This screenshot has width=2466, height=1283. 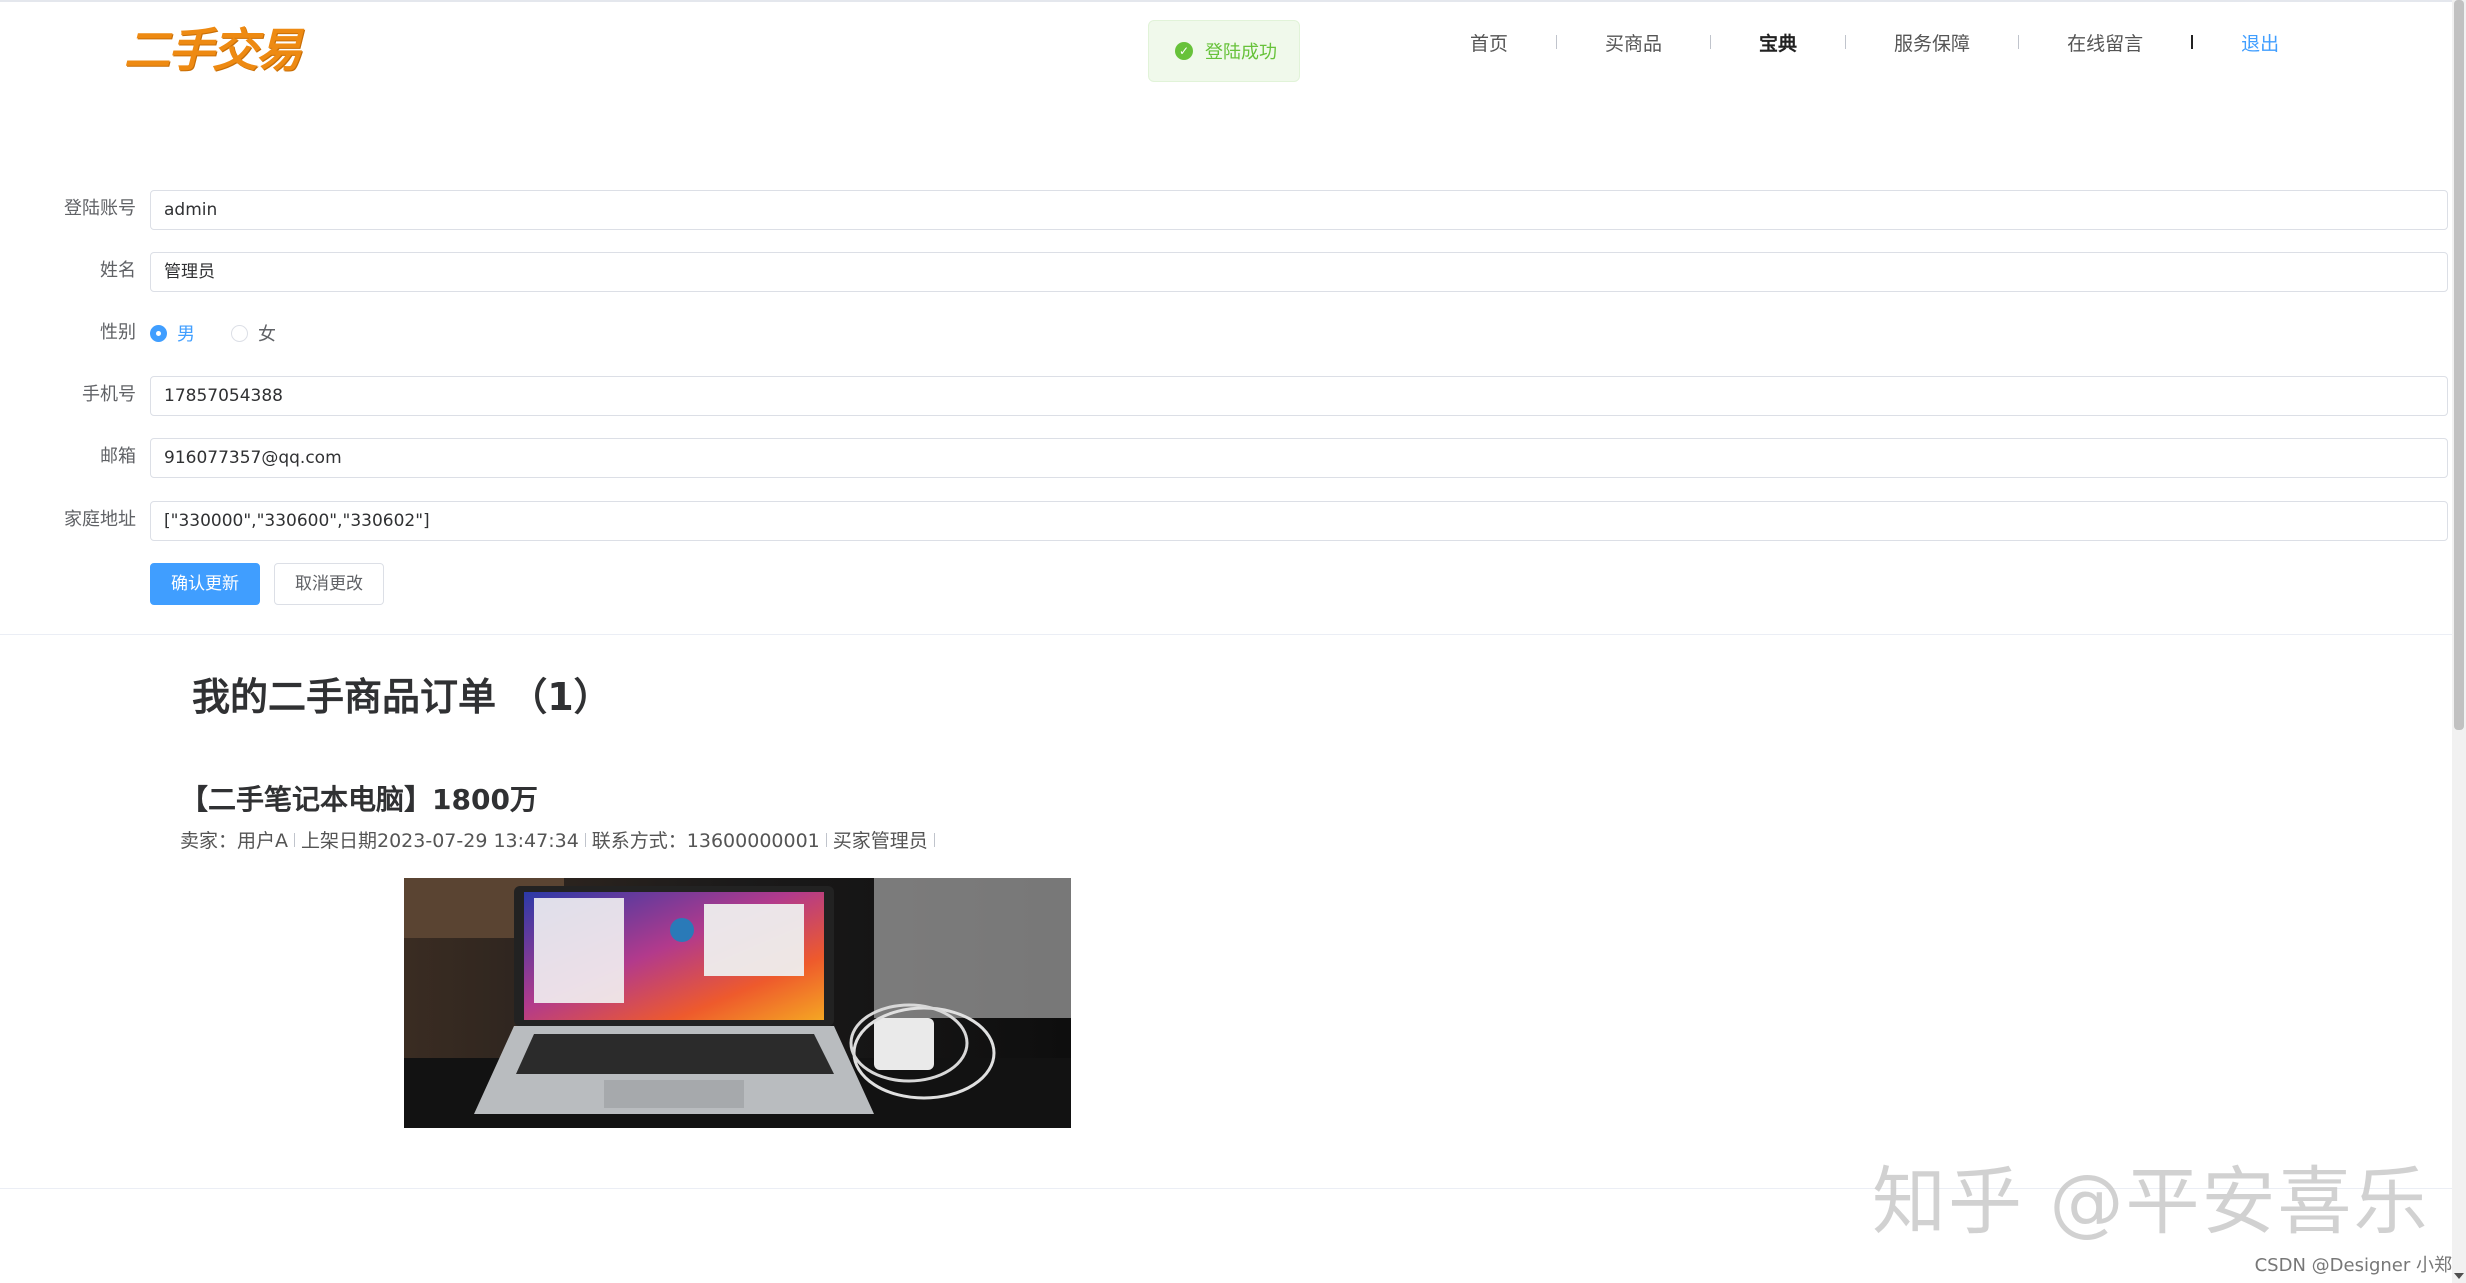 I want to click on phone-input: 17857054388, so click(x=1299, y=396).